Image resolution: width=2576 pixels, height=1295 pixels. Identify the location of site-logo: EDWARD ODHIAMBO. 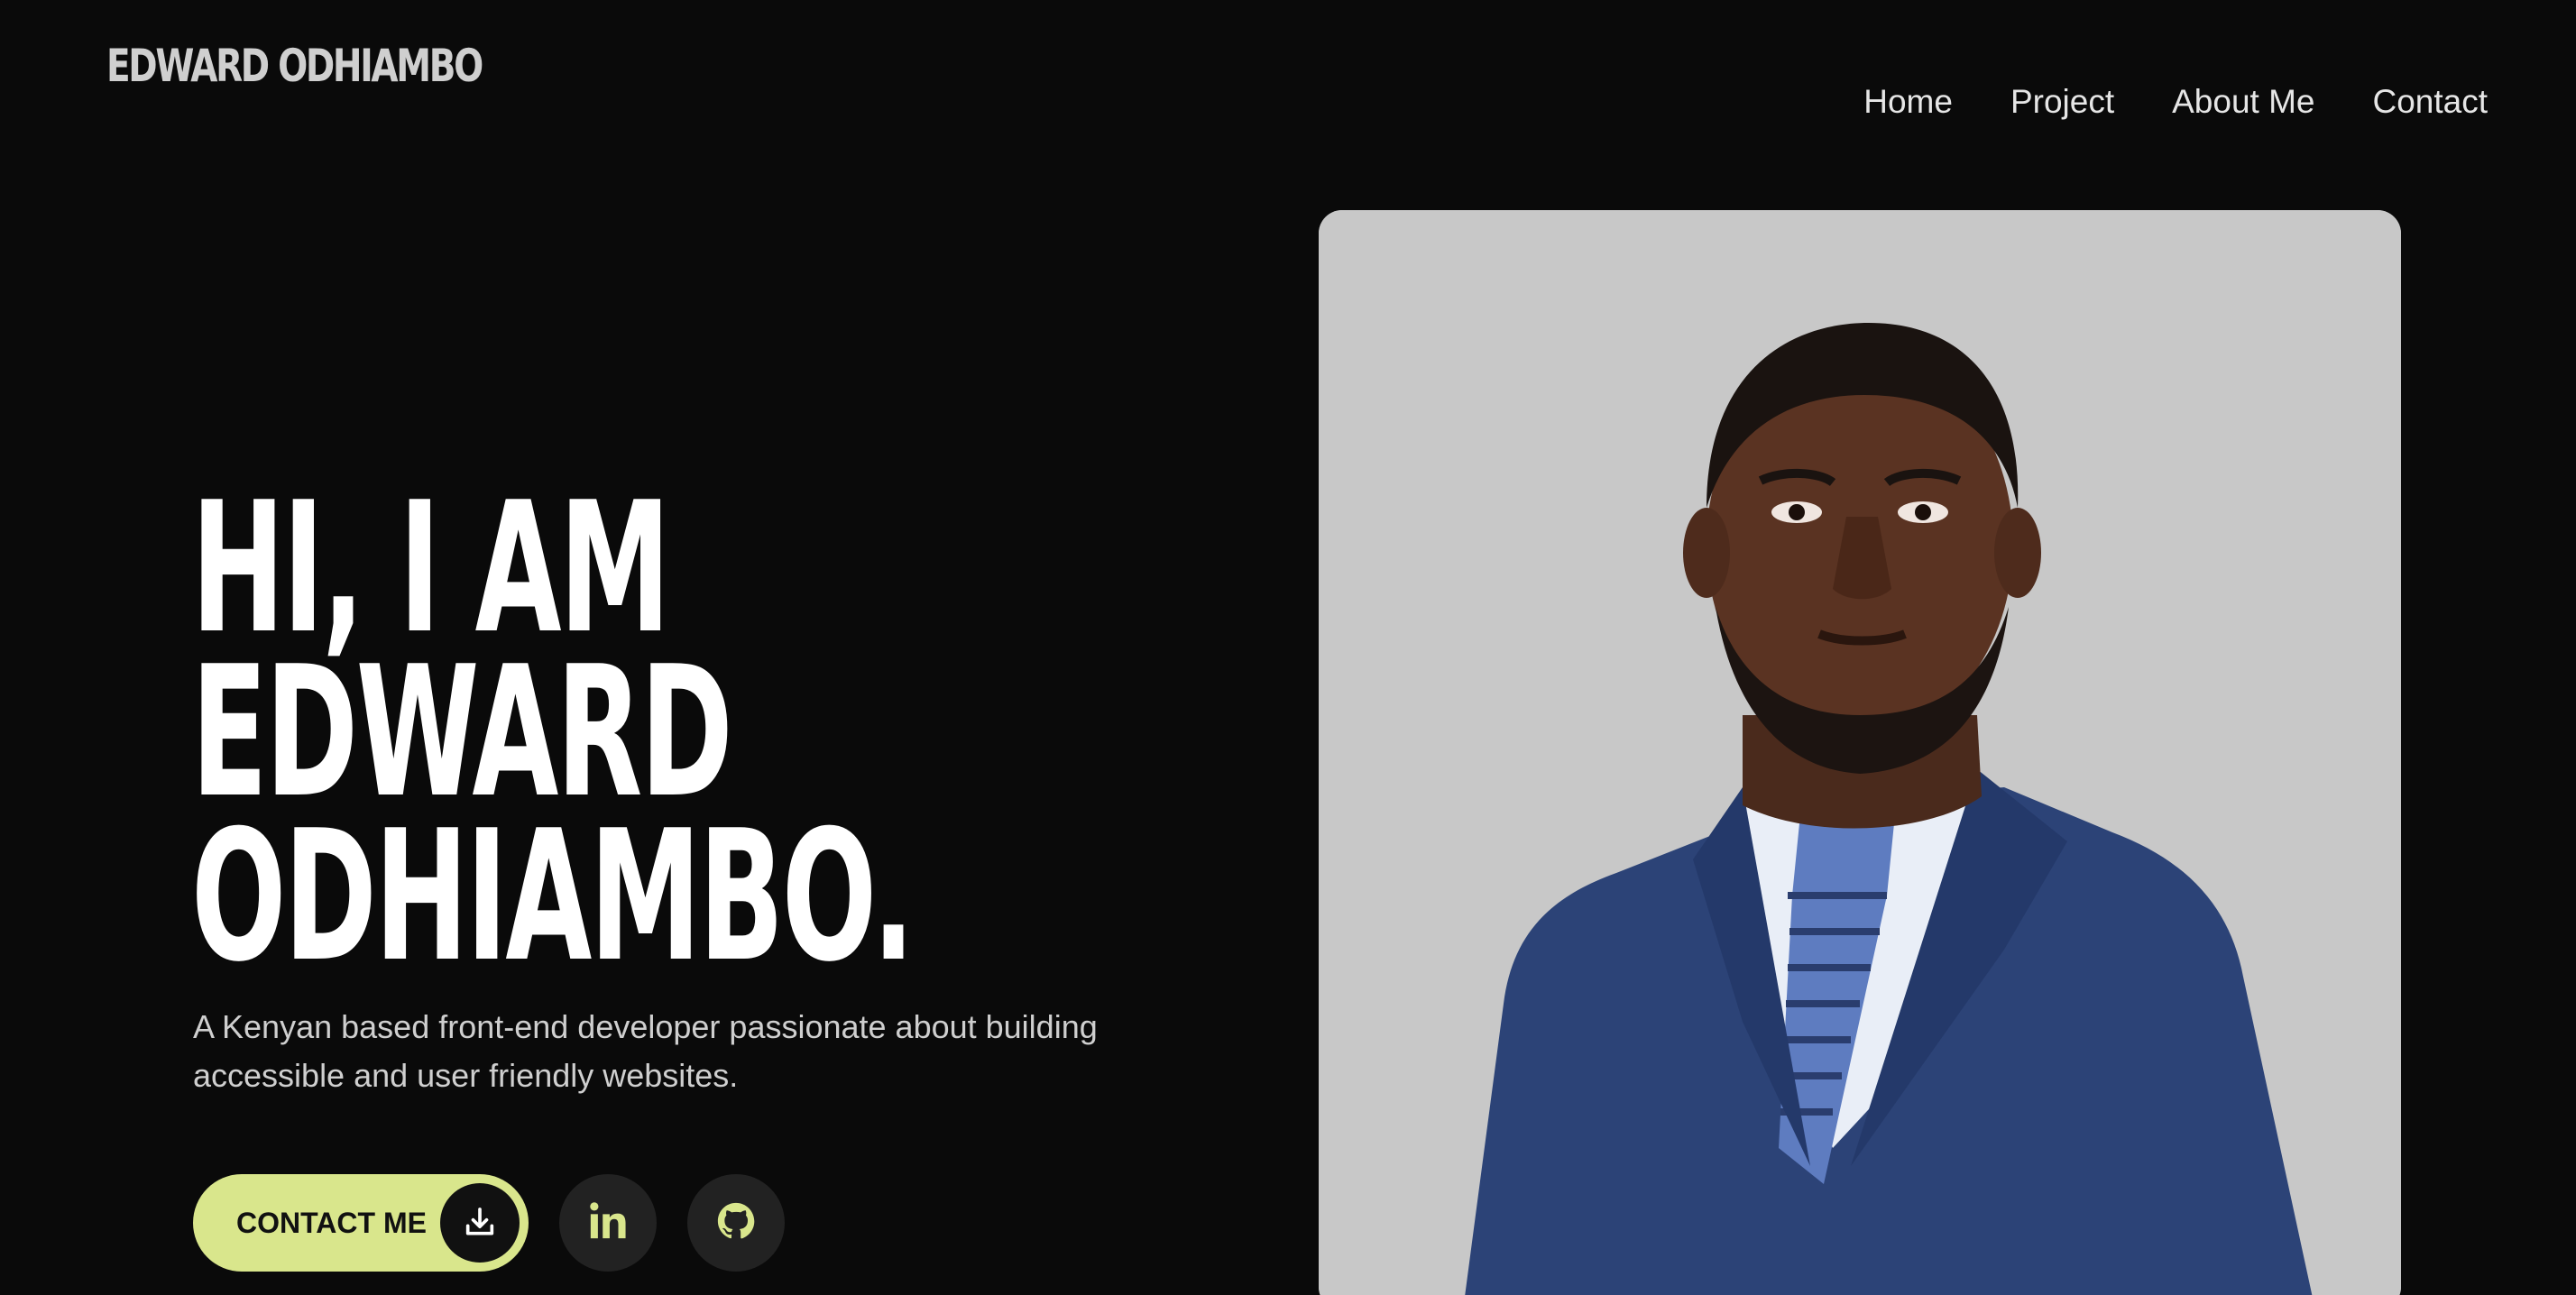
(294, 66).